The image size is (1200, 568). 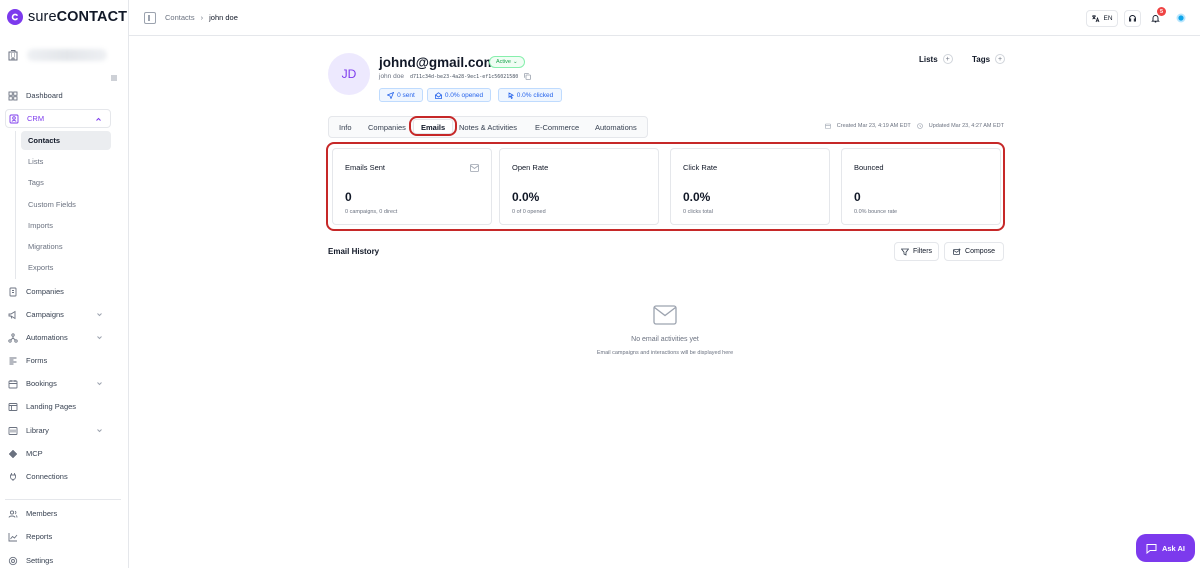 I want to click on copy-icon, so click(x=528, y=76).